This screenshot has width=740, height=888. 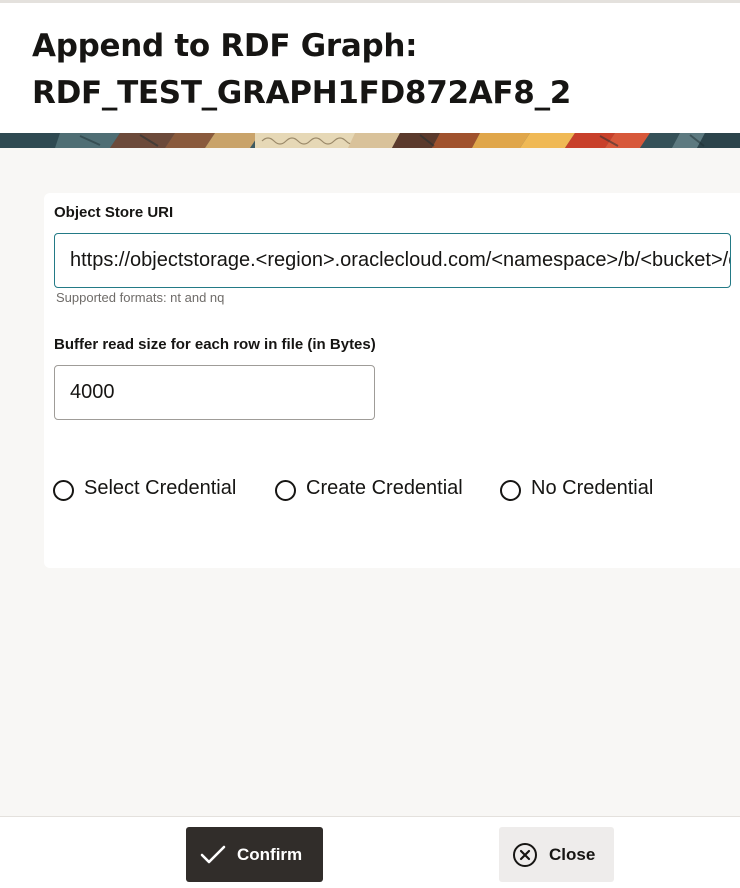 What do you see at coordinates (225, 46) in the screenshot?
I see `dialog-title-line-1: Append to RDF Graph:` at bounding box center [225, 46].